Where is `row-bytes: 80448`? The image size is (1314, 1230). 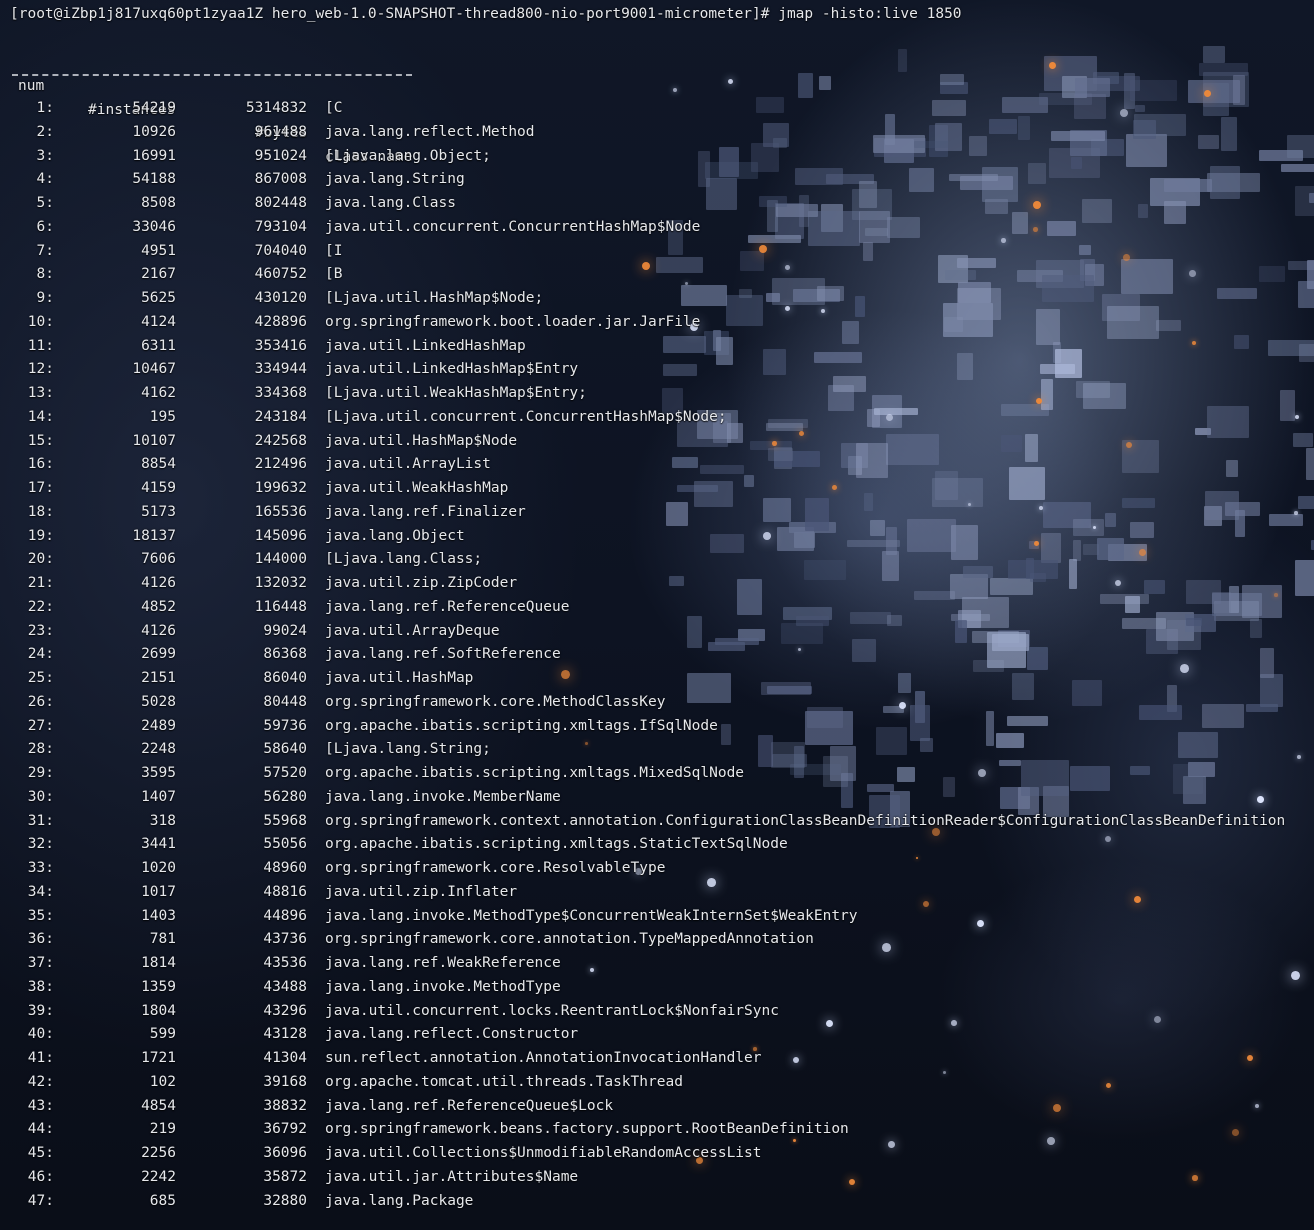 row-bytes: 80448 is located at coordinates (285, 701).